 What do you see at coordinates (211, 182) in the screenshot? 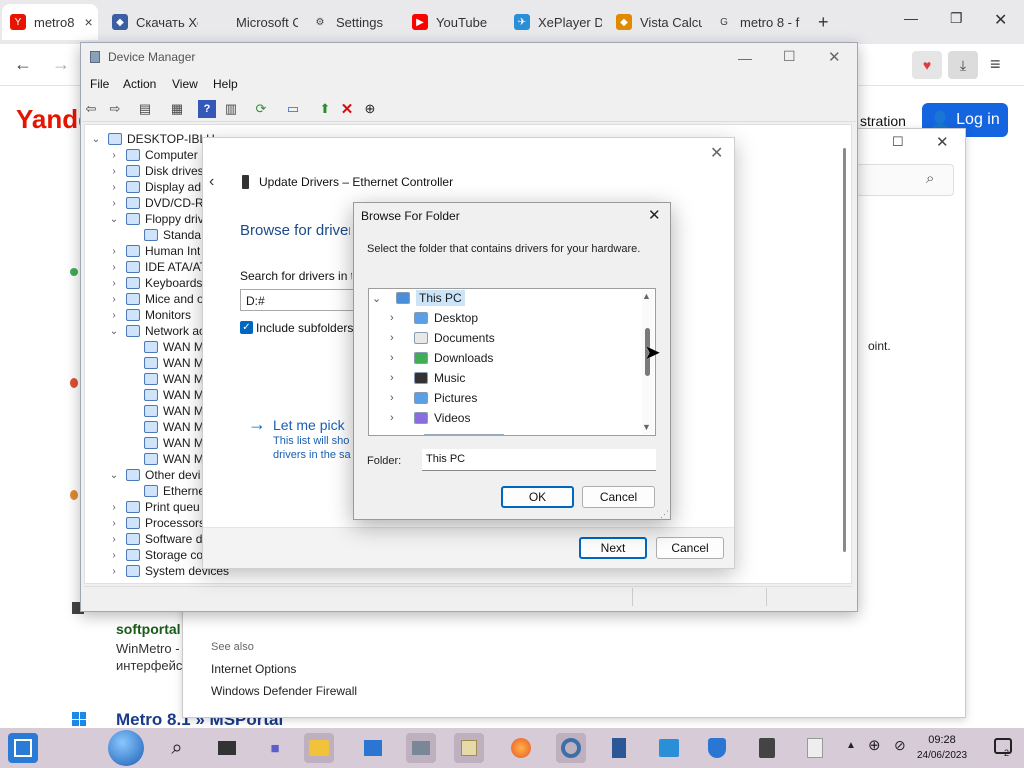
I see `back-icon: ‹` at bounding box center [211, 182].